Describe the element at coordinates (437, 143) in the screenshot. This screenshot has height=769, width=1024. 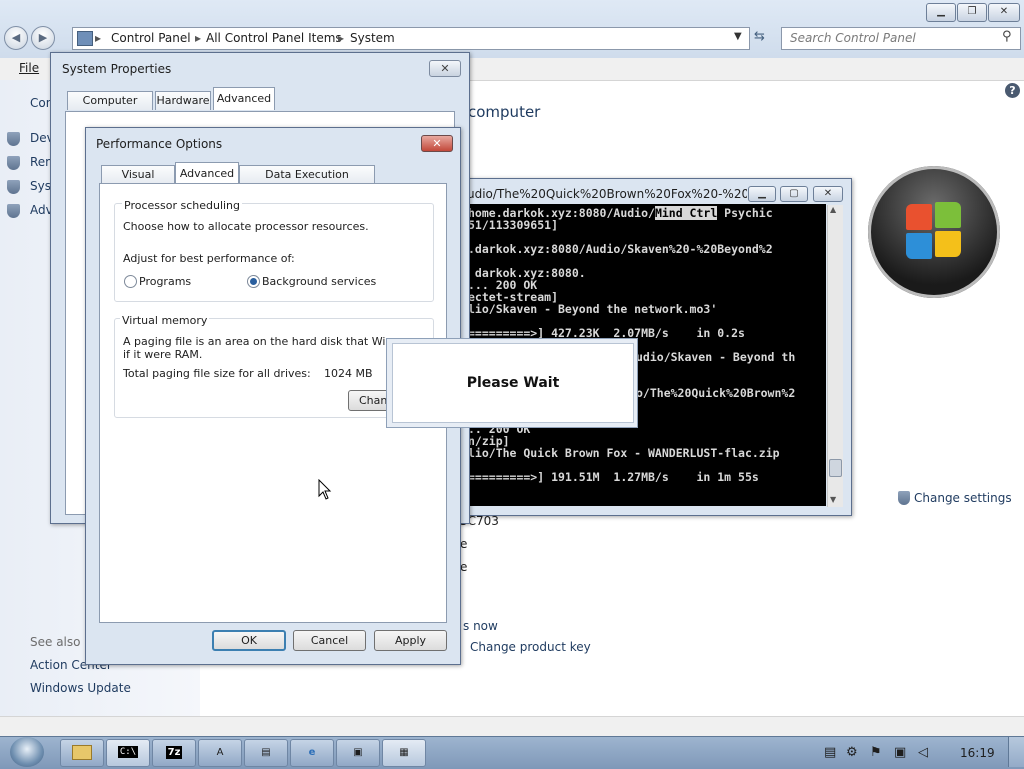
I see `performance-options-close-button: ✕` at that location.